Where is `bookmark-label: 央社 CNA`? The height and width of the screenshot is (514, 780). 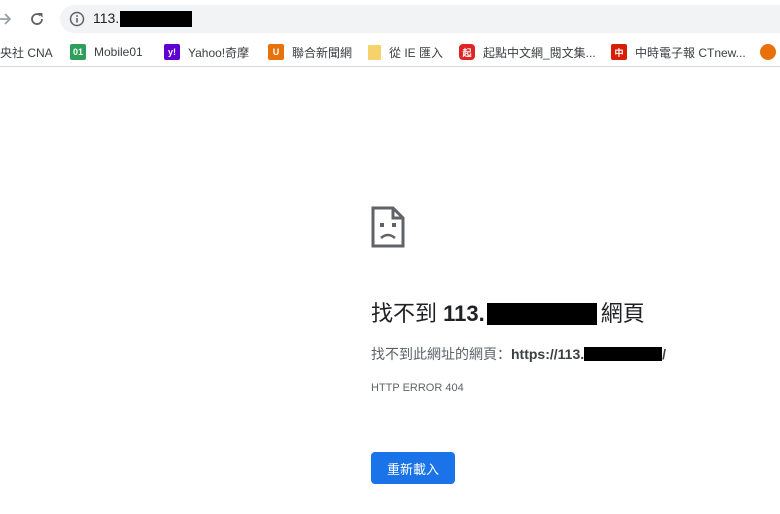 bookmark-label: 央社 CNA is located at coordinates (26, 52).